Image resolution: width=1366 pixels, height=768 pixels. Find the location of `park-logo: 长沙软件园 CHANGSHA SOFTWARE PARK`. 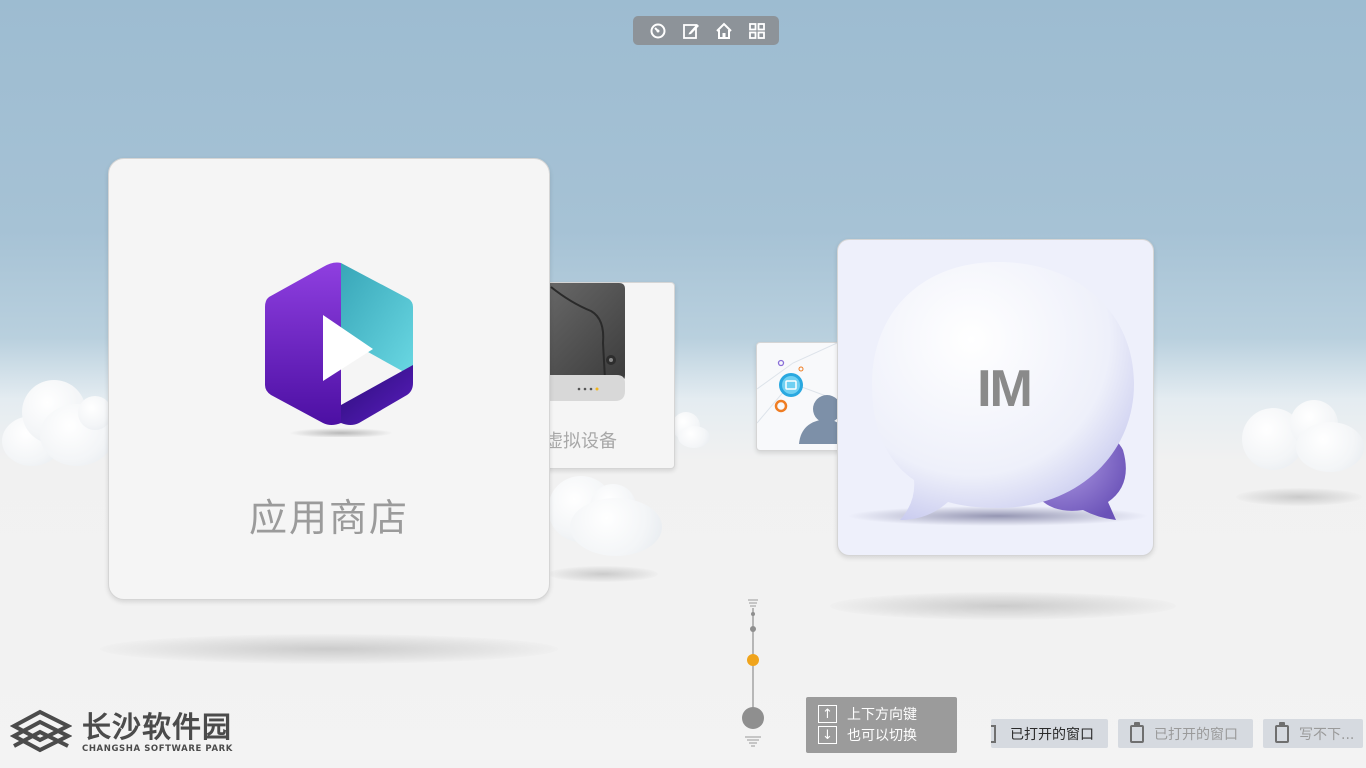

park-logo: 长沙软件园 CHANGSHA SOFTWARE PARK is located at coordinates (121, 733).